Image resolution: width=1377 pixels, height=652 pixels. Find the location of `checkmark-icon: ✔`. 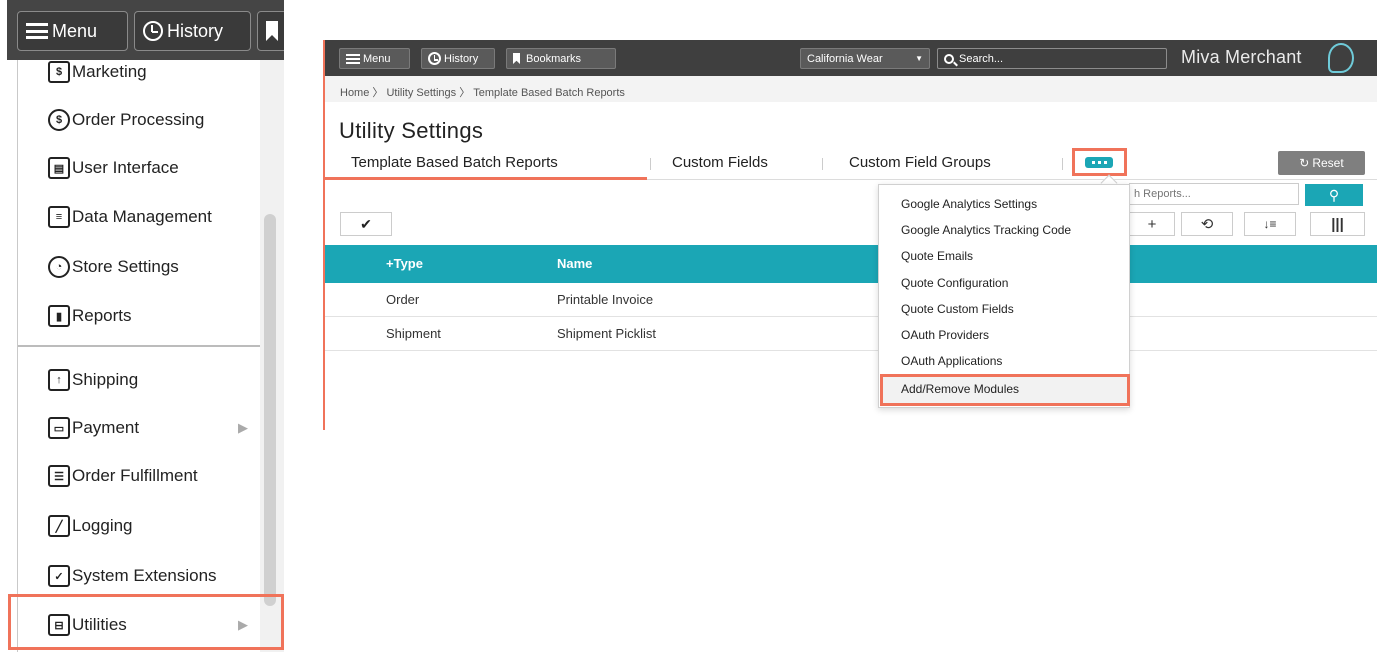

checkmark-icon: ✔ is located at coordinates (366, 223).